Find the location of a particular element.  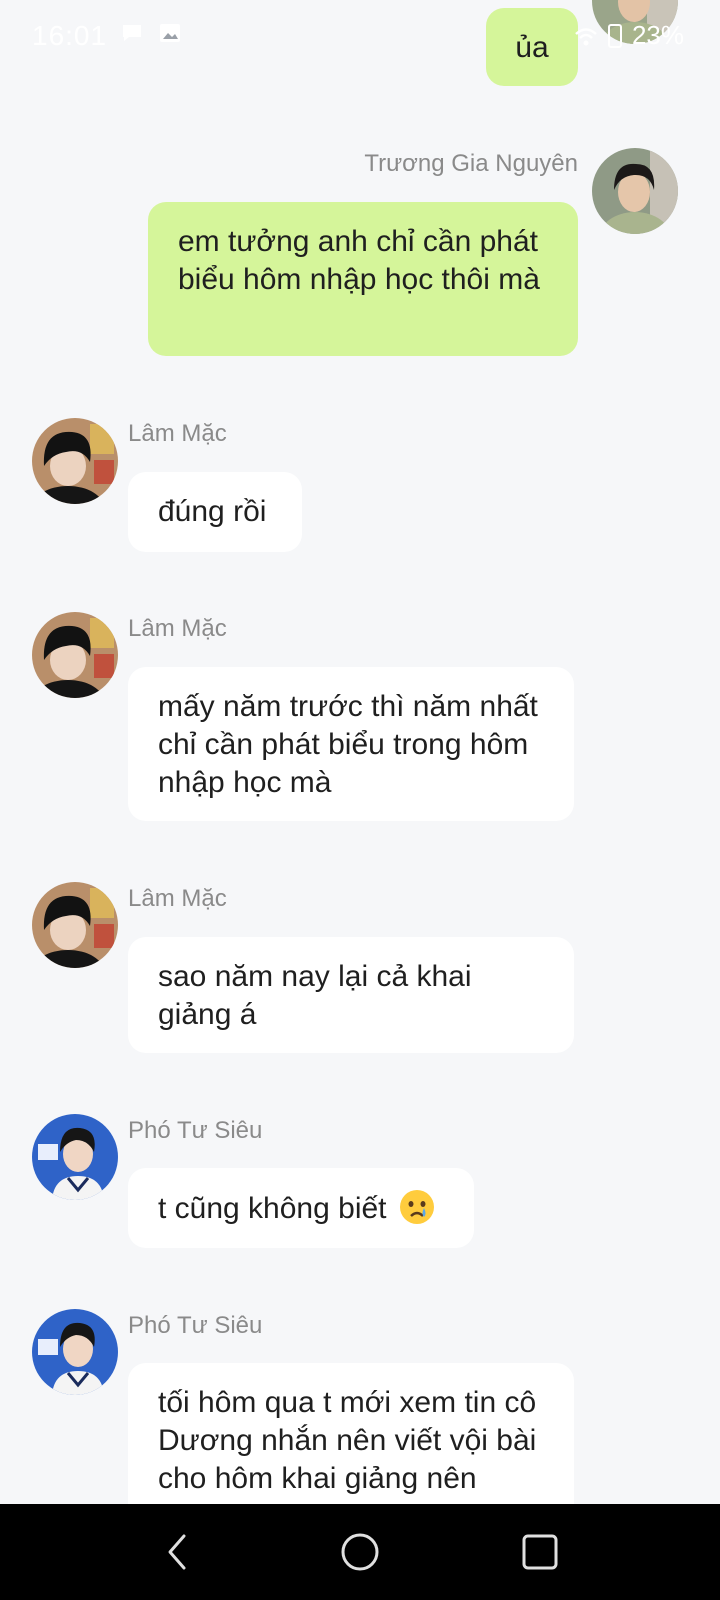

status-bar: 16:01 23% is located at coordinates (360, 38).